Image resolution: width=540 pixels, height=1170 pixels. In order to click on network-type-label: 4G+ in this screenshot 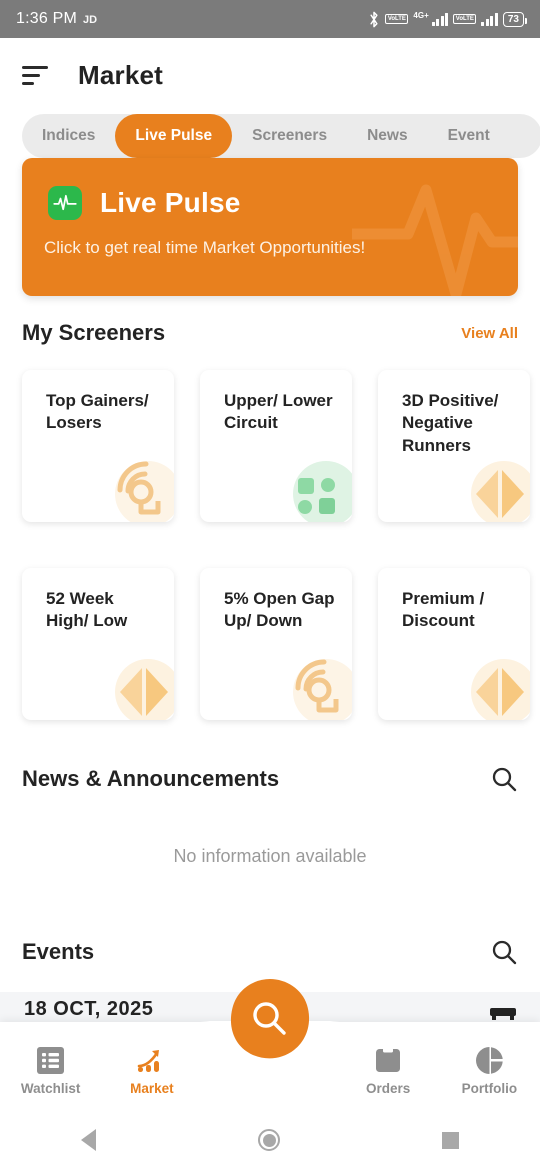, I will do `click(421, 15)`.